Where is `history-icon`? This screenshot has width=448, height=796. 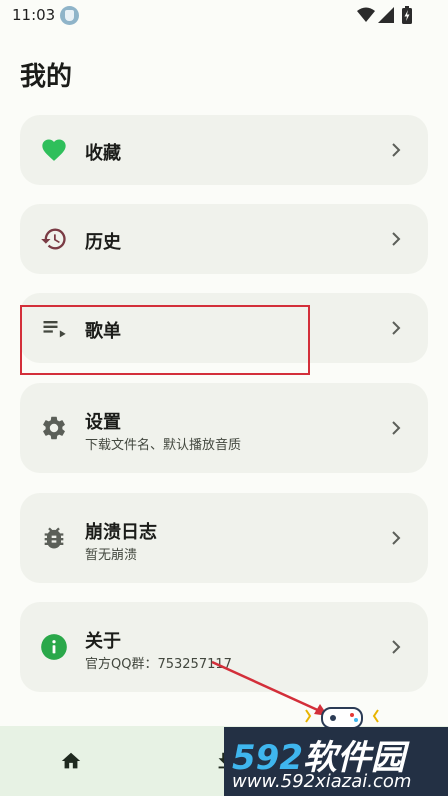
history-icon is located at coordinates (54, 239).